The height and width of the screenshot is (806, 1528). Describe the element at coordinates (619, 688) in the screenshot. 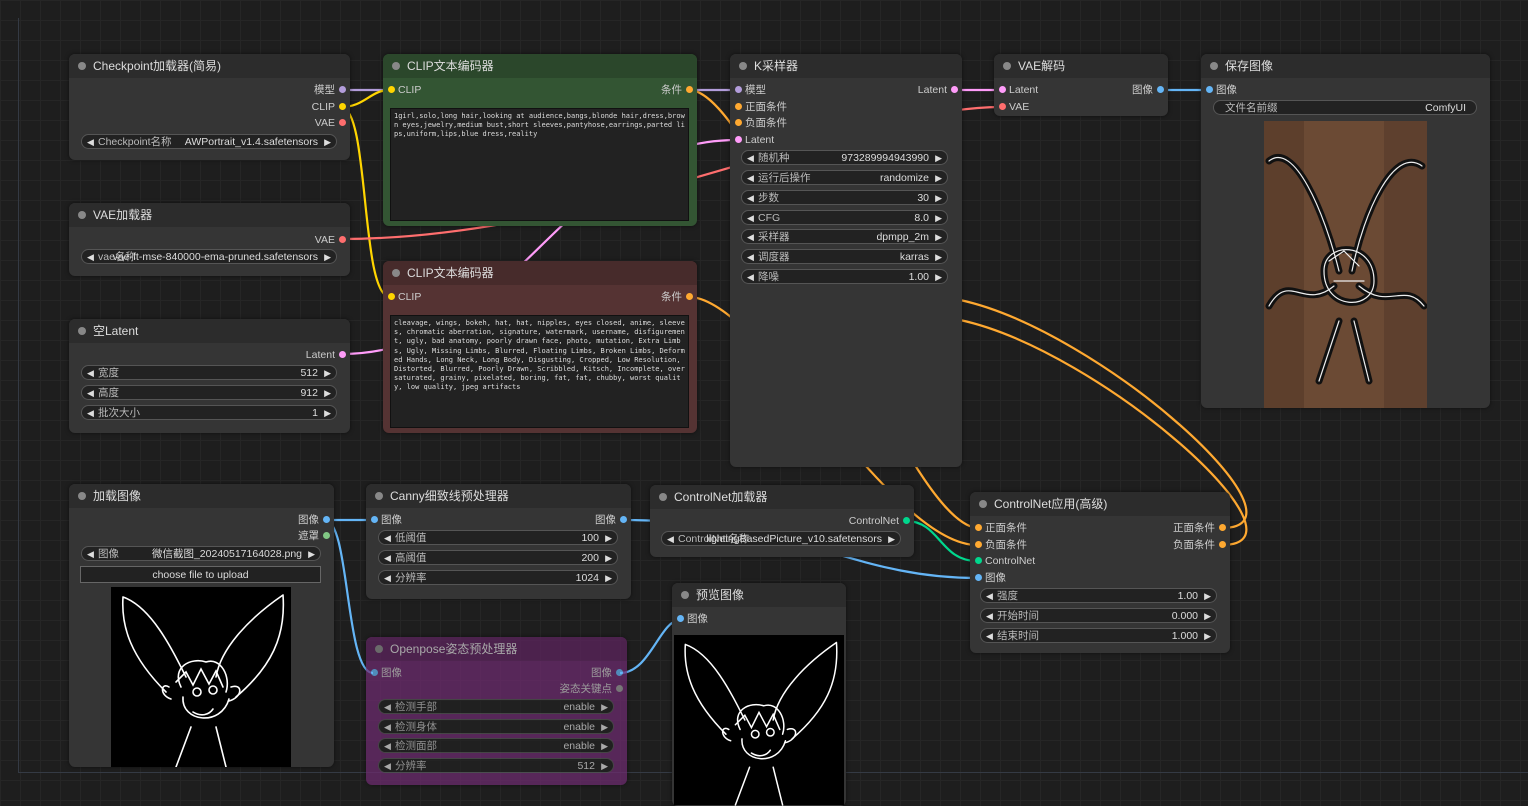

I see `socket-pose` at that location.